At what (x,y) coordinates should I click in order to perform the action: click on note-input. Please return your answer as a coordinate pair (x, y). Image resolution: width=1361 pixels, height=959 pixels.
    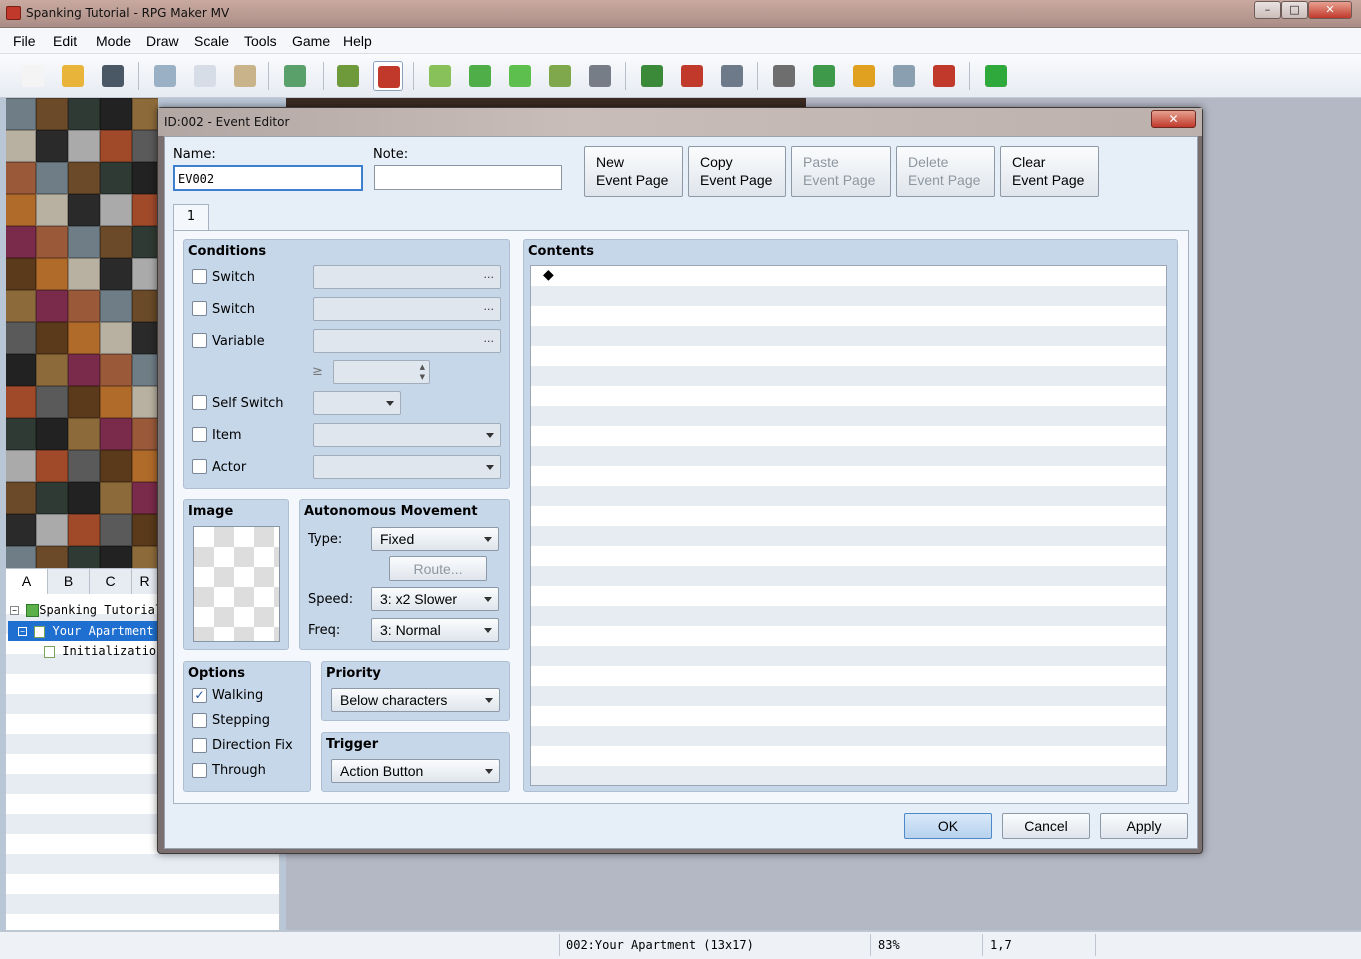
    Looking at the image, I should click on (468, 177).